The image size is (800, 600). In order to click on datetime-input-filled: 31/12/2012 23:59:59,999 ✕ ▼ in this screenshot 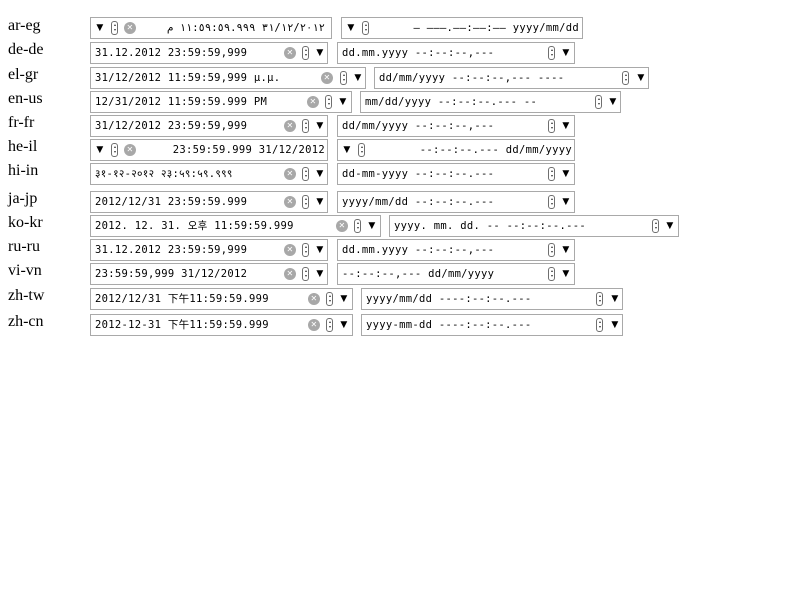, I will do `click(209, 126)`.